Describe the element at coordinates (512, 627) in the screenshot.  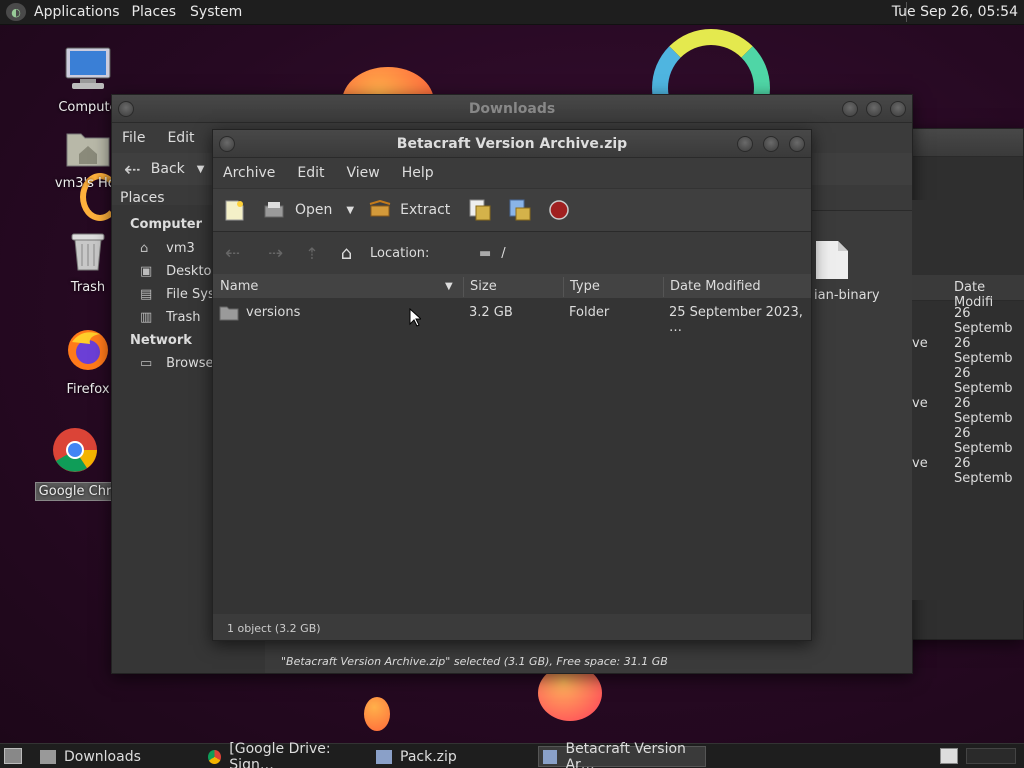
I see `archive-statusbar: 1 object (3.2 GB)` at that location.